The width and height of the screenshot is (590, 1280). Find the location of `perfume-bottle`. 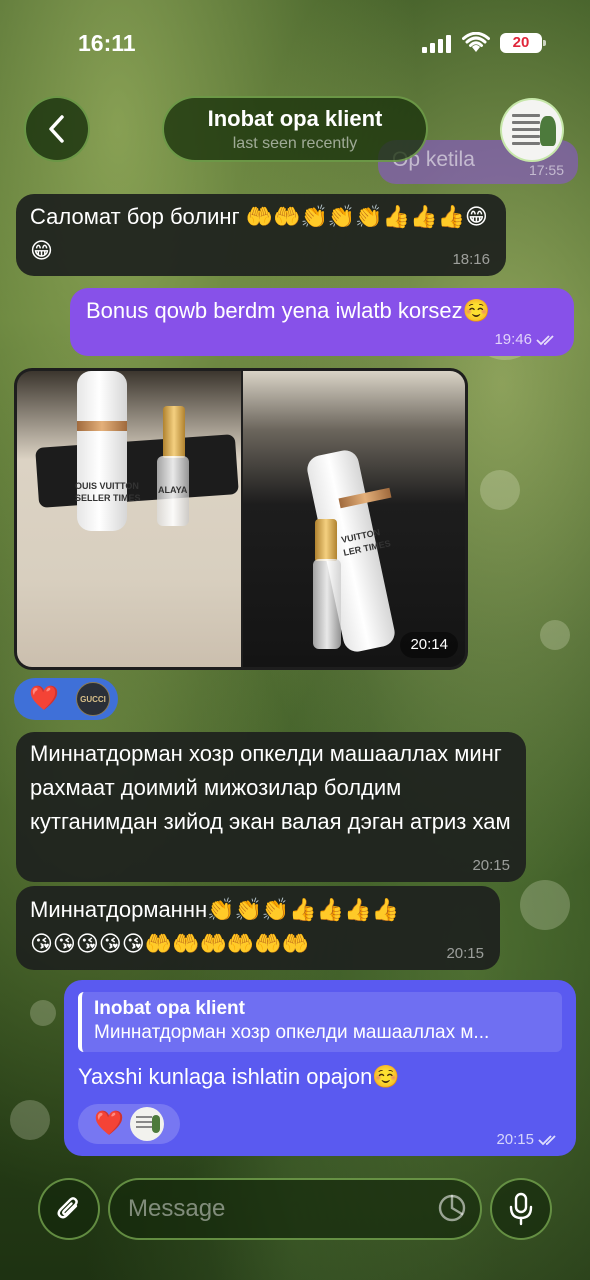

perfume-bottle is located at coordinates (102, 451).